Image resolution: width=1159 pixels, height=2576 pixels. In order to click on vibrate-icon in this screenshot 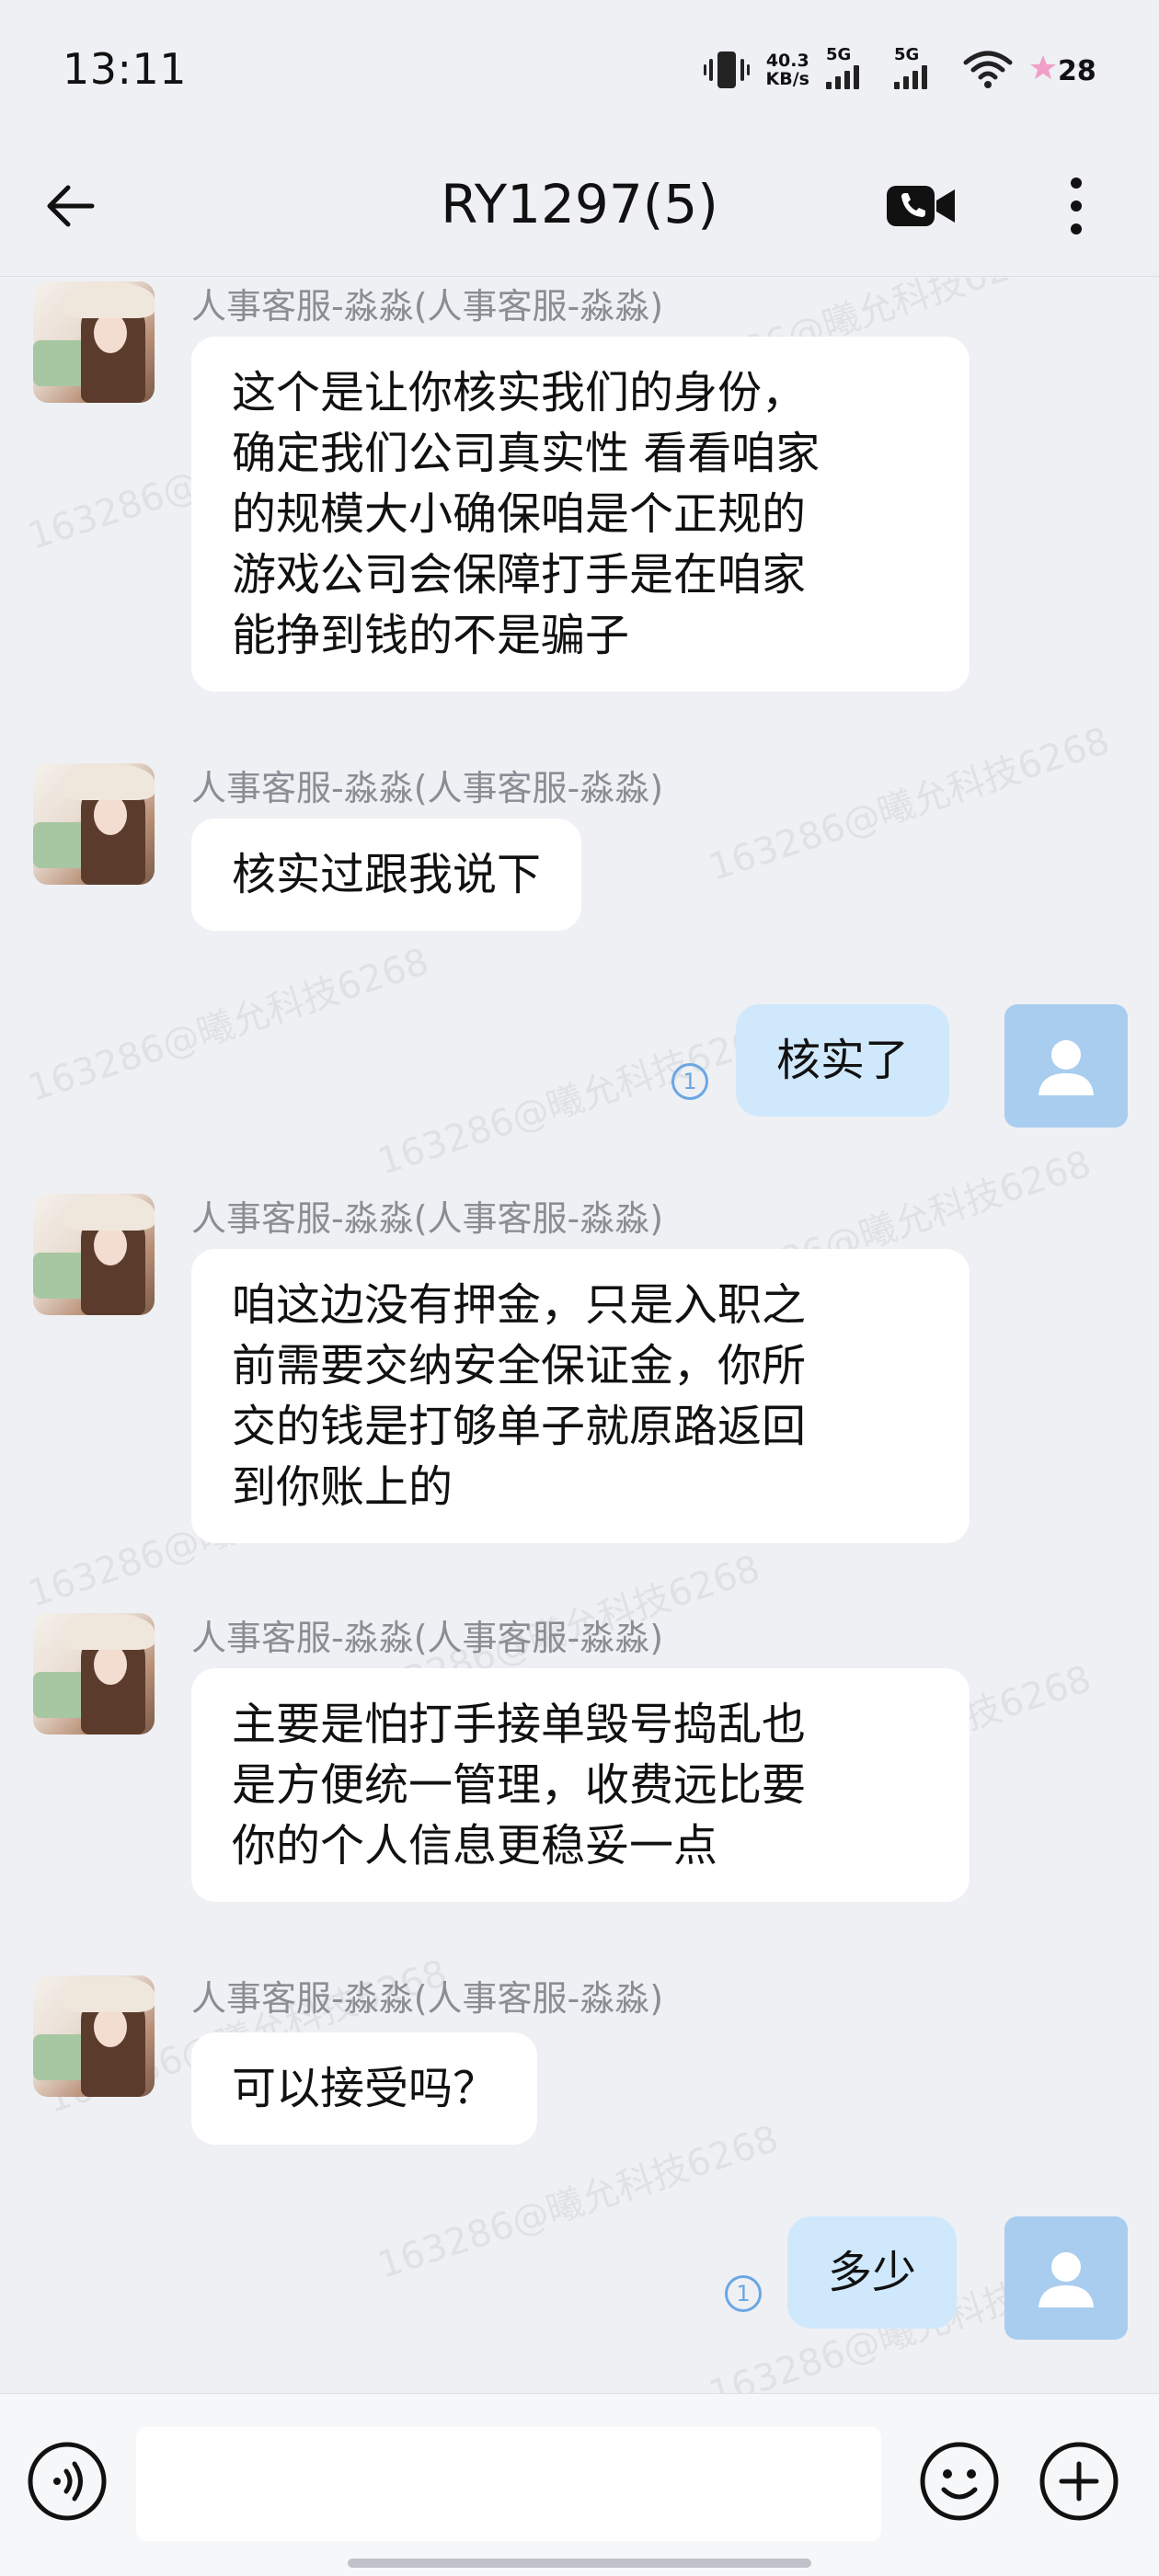, I will do `click(726, 70)`.